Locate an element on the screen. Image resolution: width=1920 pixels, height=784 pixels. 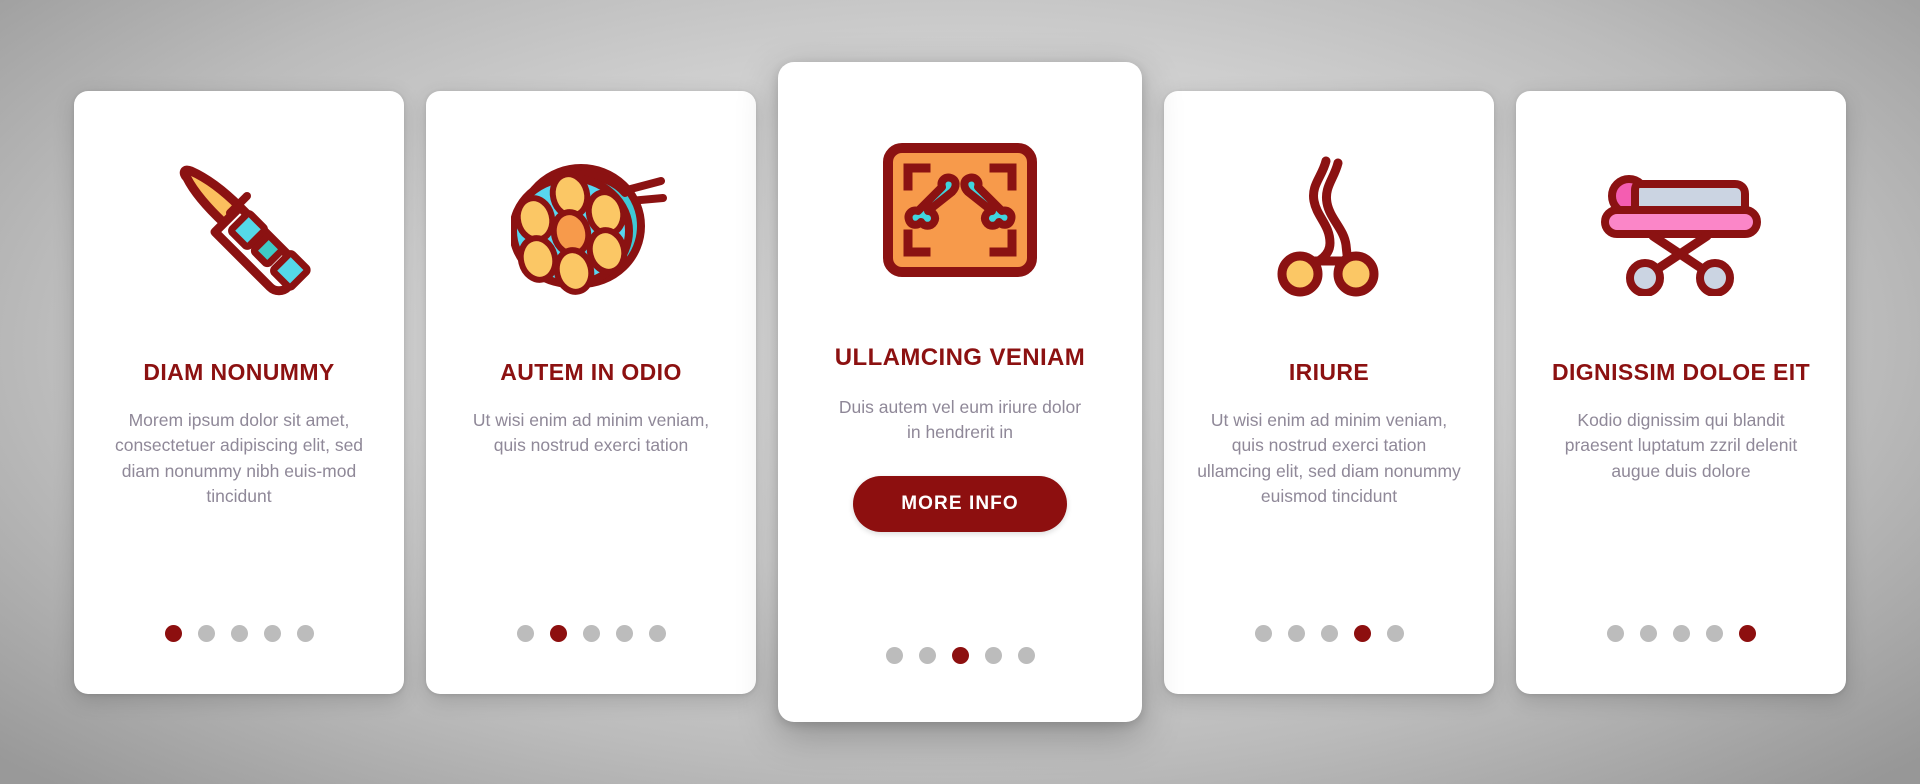
card-title: IRIURE is located at coordinates (1329, 371).